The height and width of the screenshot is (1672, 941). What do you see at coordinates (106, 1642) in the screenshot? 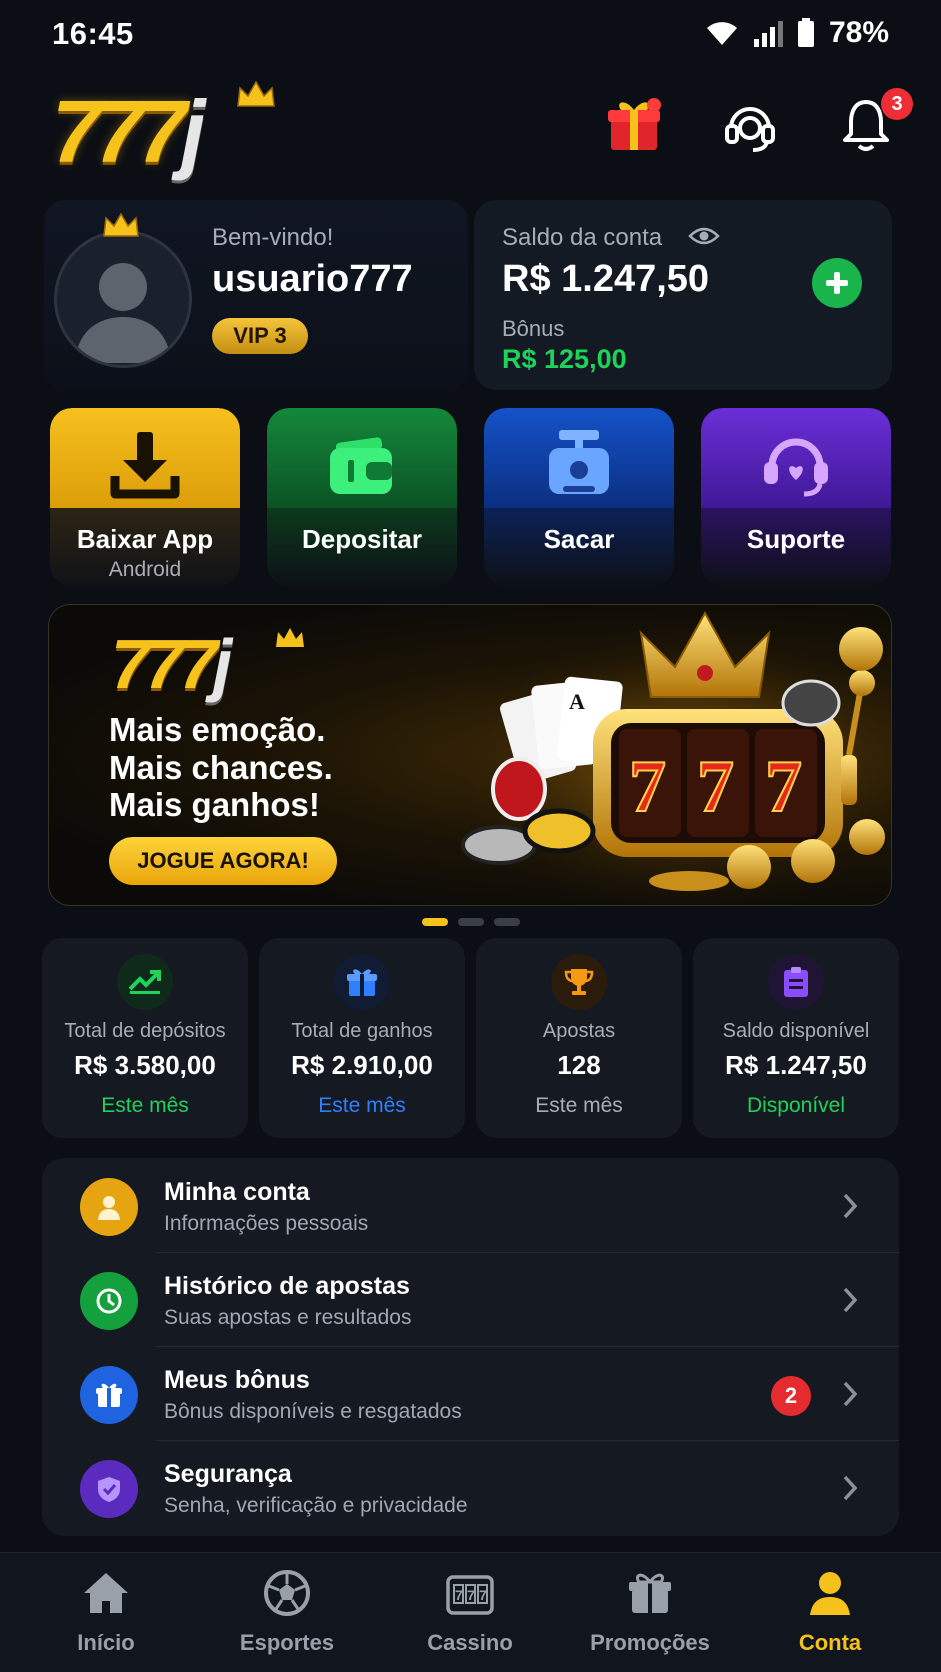
I see `nav-label: Início` at bounding box center [106, 1642].